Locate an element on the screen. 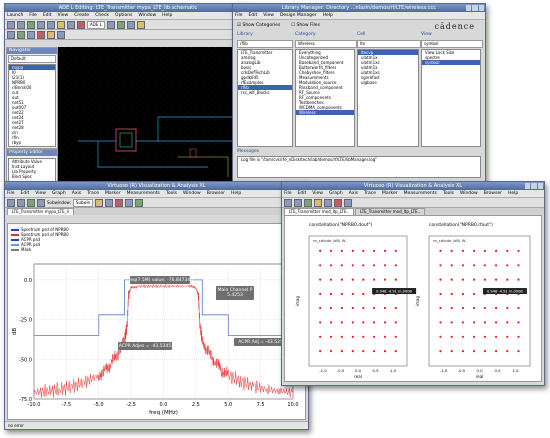  strip-icon is located at coordinates (139, 202).